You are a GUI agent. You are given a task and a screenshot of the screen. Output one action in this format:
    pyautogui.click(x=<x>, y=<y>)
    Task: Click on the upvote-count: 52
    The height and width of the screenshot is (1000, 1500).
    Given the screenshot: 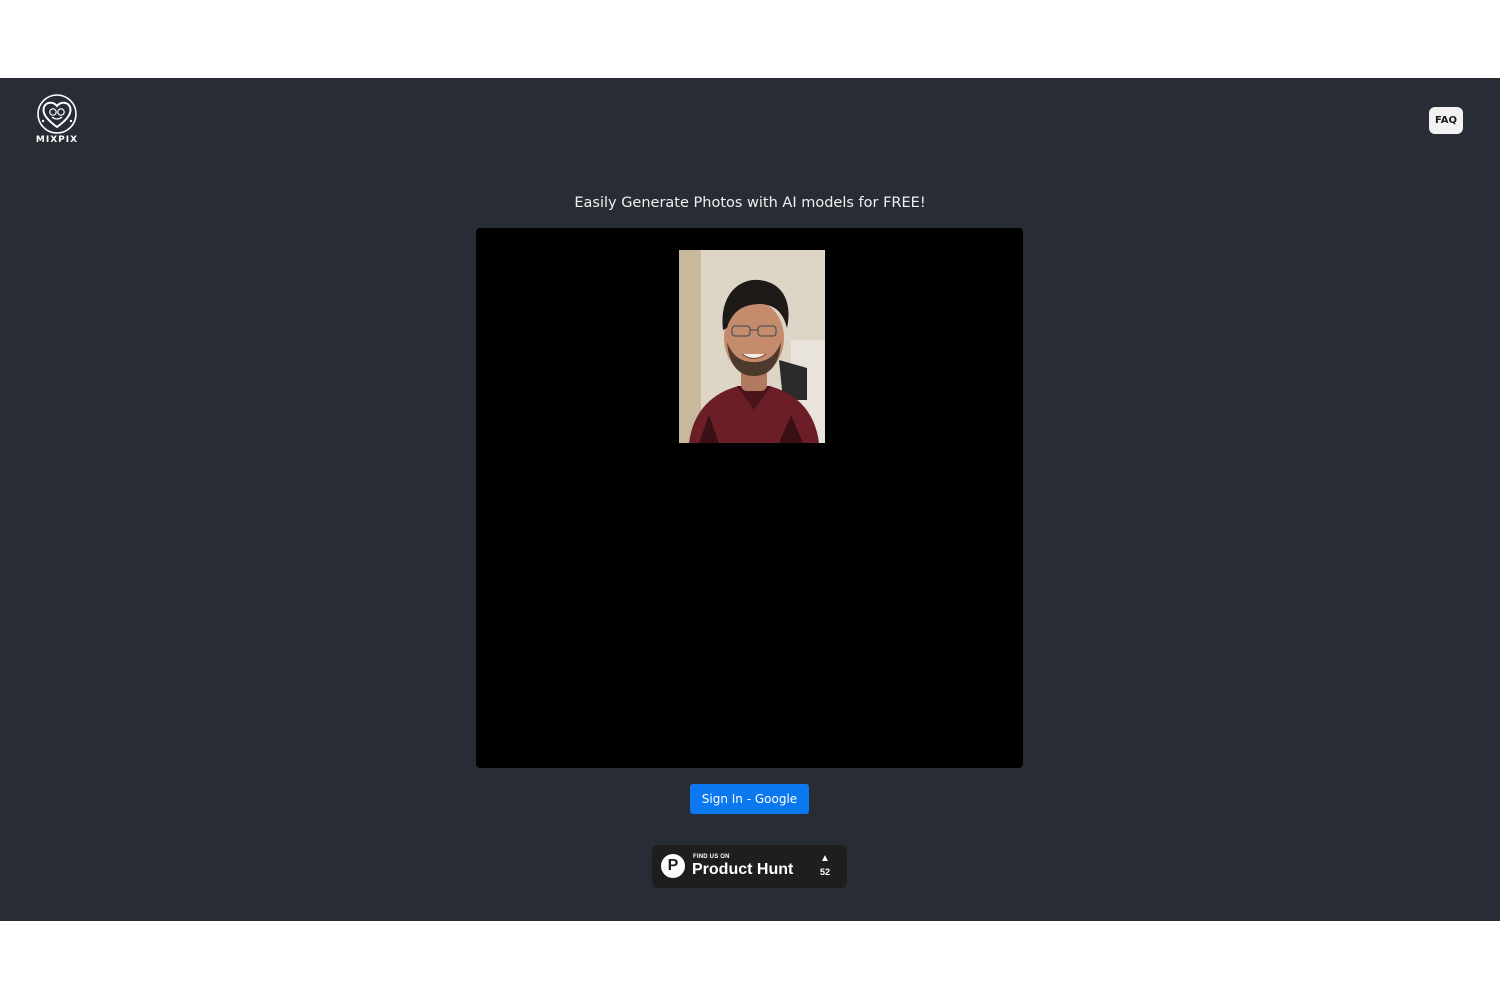 What is the action you would take?
    pyautogui.click(x=824, y=872)
    